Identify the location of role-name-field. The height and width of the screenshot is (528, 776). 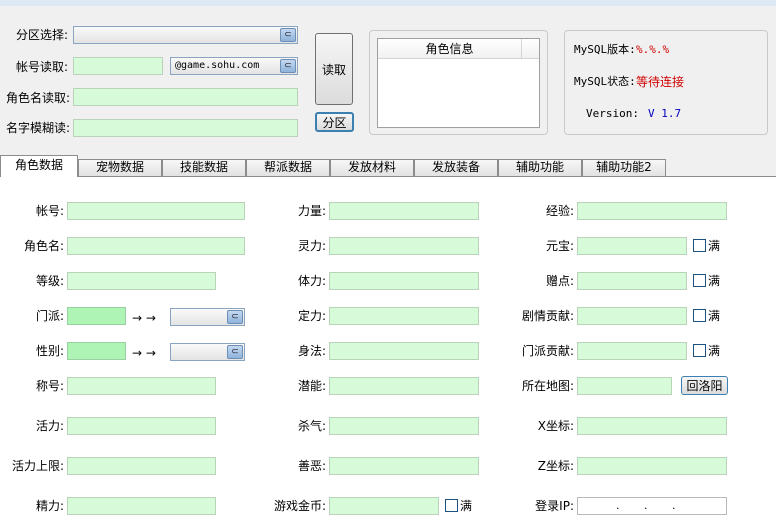
(156, 246).